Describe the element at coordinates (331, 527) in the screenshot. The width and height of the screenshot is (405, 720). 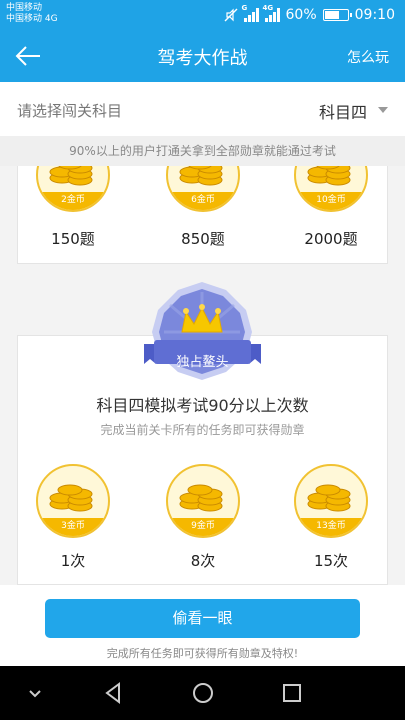
I see `coin-amount: 13金币` at that location.